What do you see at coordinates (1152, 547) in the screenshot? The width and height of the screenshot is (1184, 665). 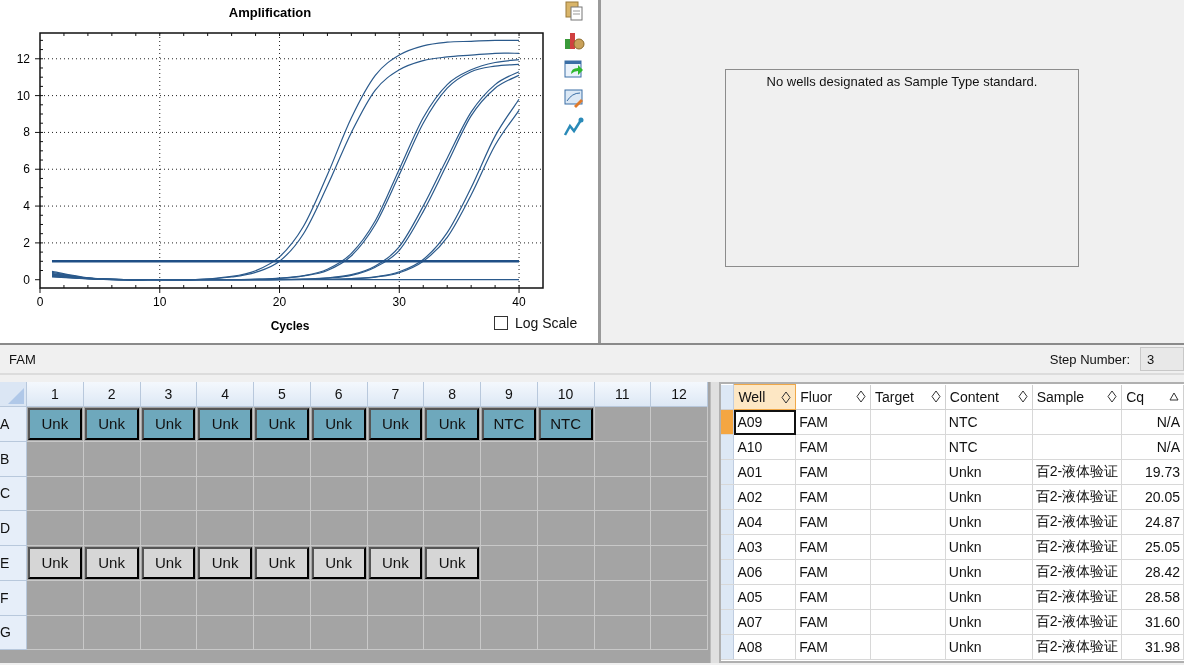 I see `table-cell: 25.05` at bounding box center [1152, 547].